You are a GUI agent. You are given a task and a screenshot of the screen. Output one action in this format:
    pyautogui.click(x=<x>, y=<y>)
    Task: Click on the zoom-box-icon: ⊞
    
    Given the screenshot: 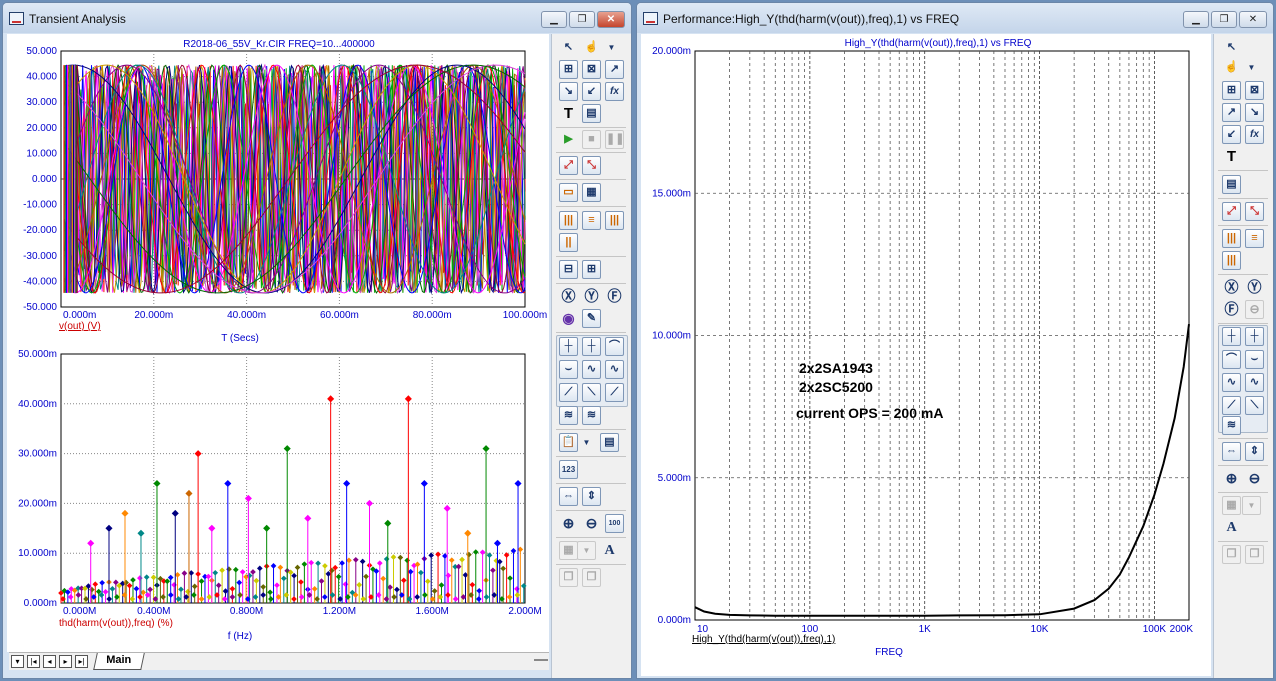 What is the action you would take?
    pyautogui.click(x=568, y=69)
    